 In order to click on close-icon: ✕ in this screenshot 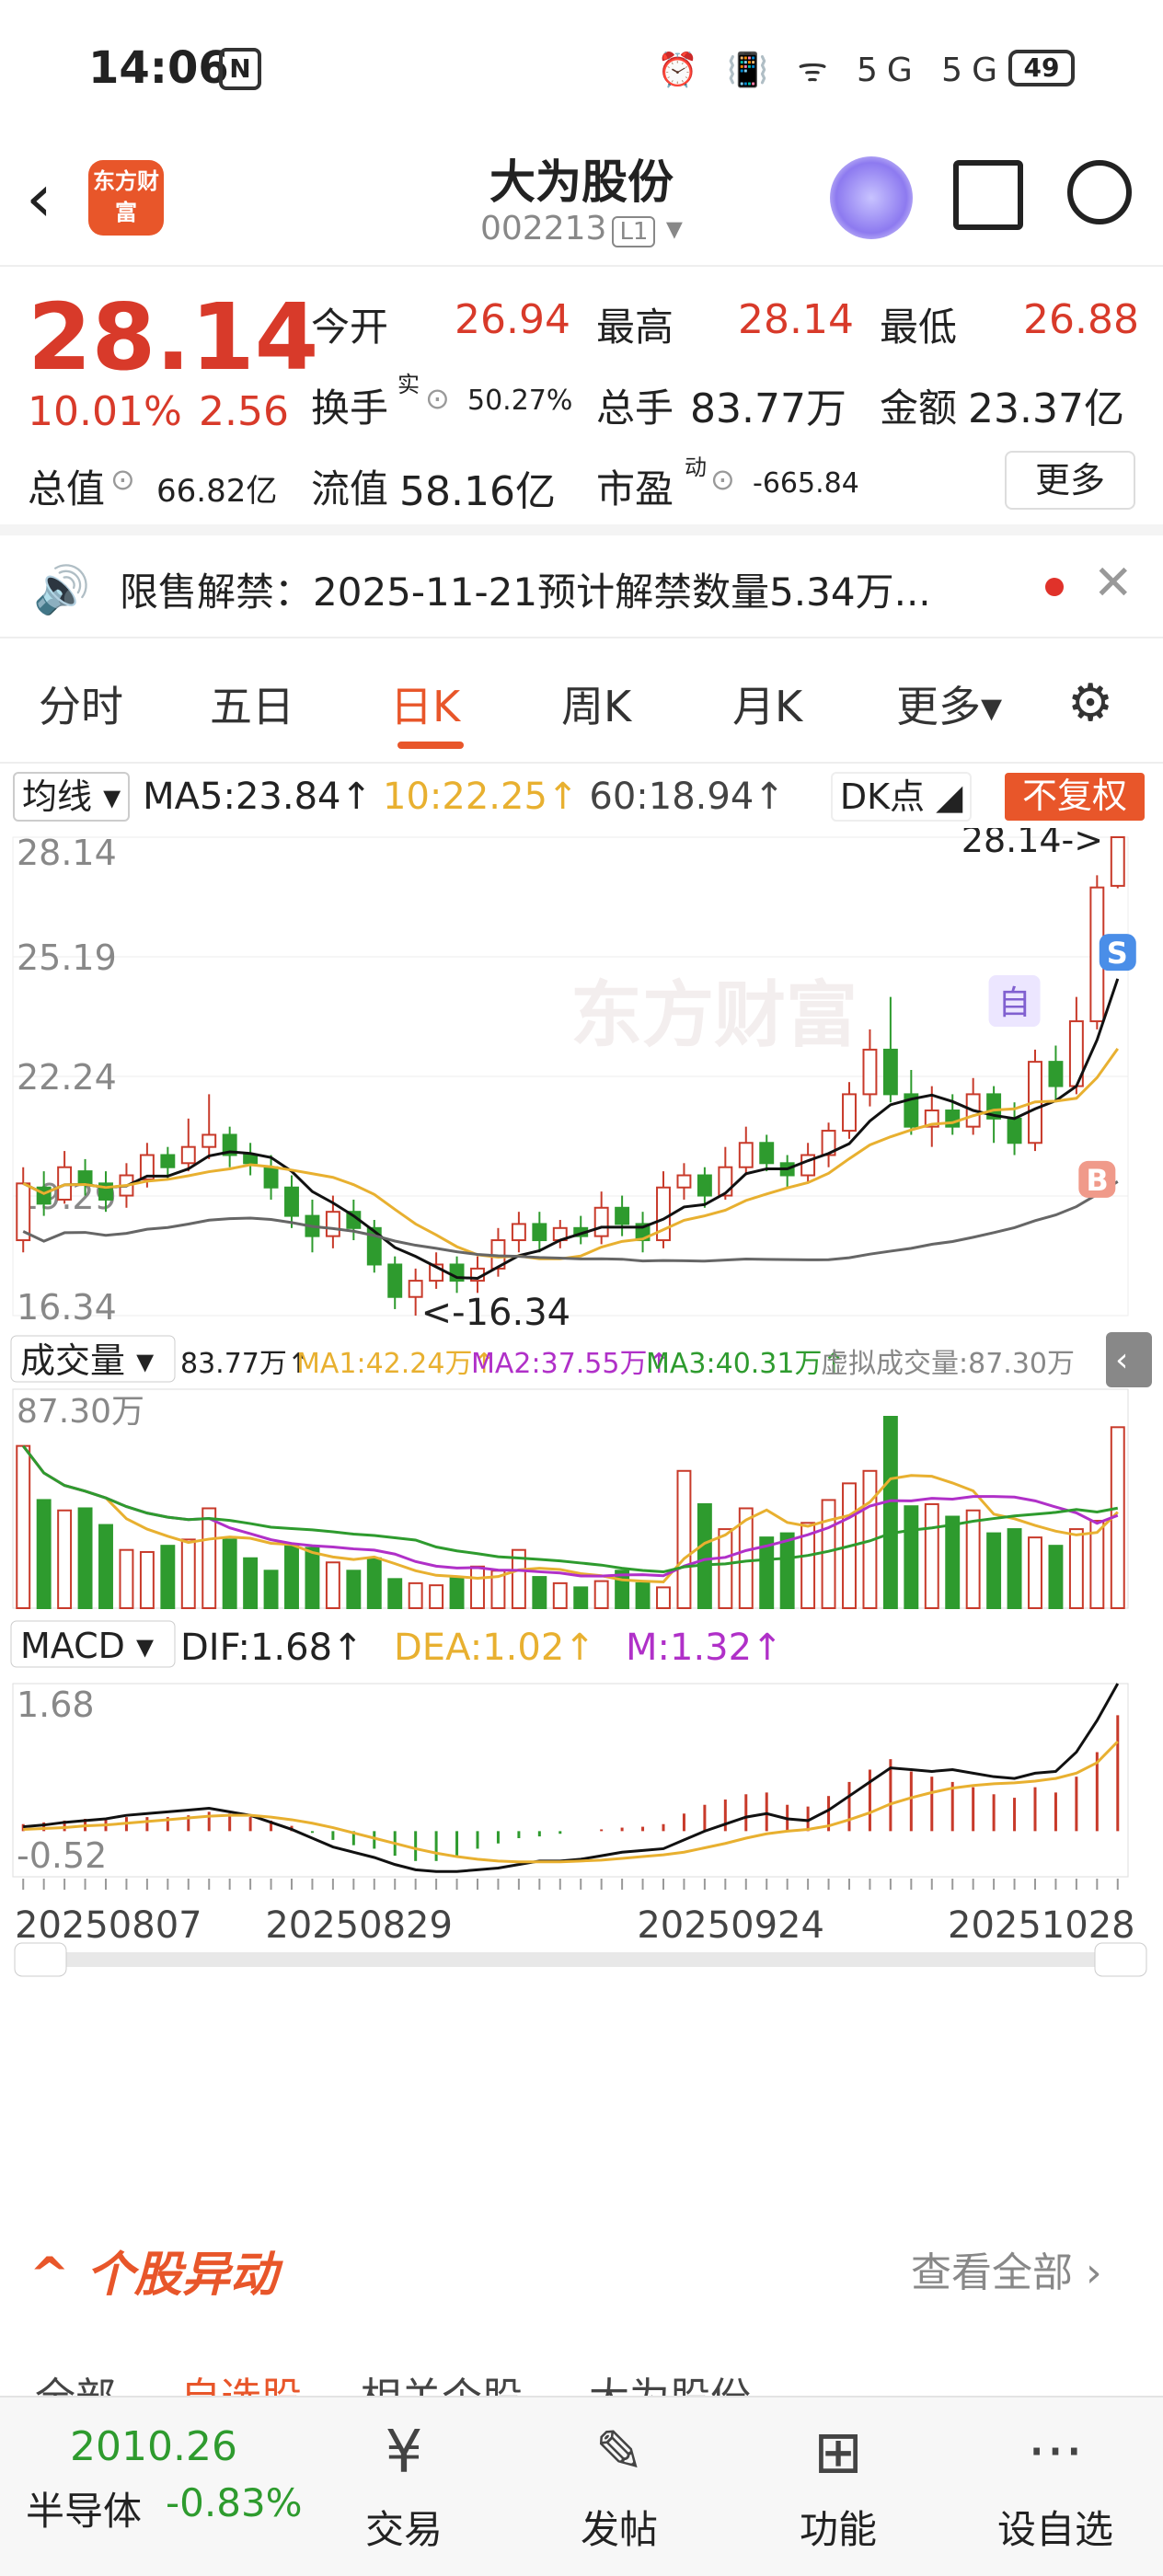, I will do `click(1113, 583)`.